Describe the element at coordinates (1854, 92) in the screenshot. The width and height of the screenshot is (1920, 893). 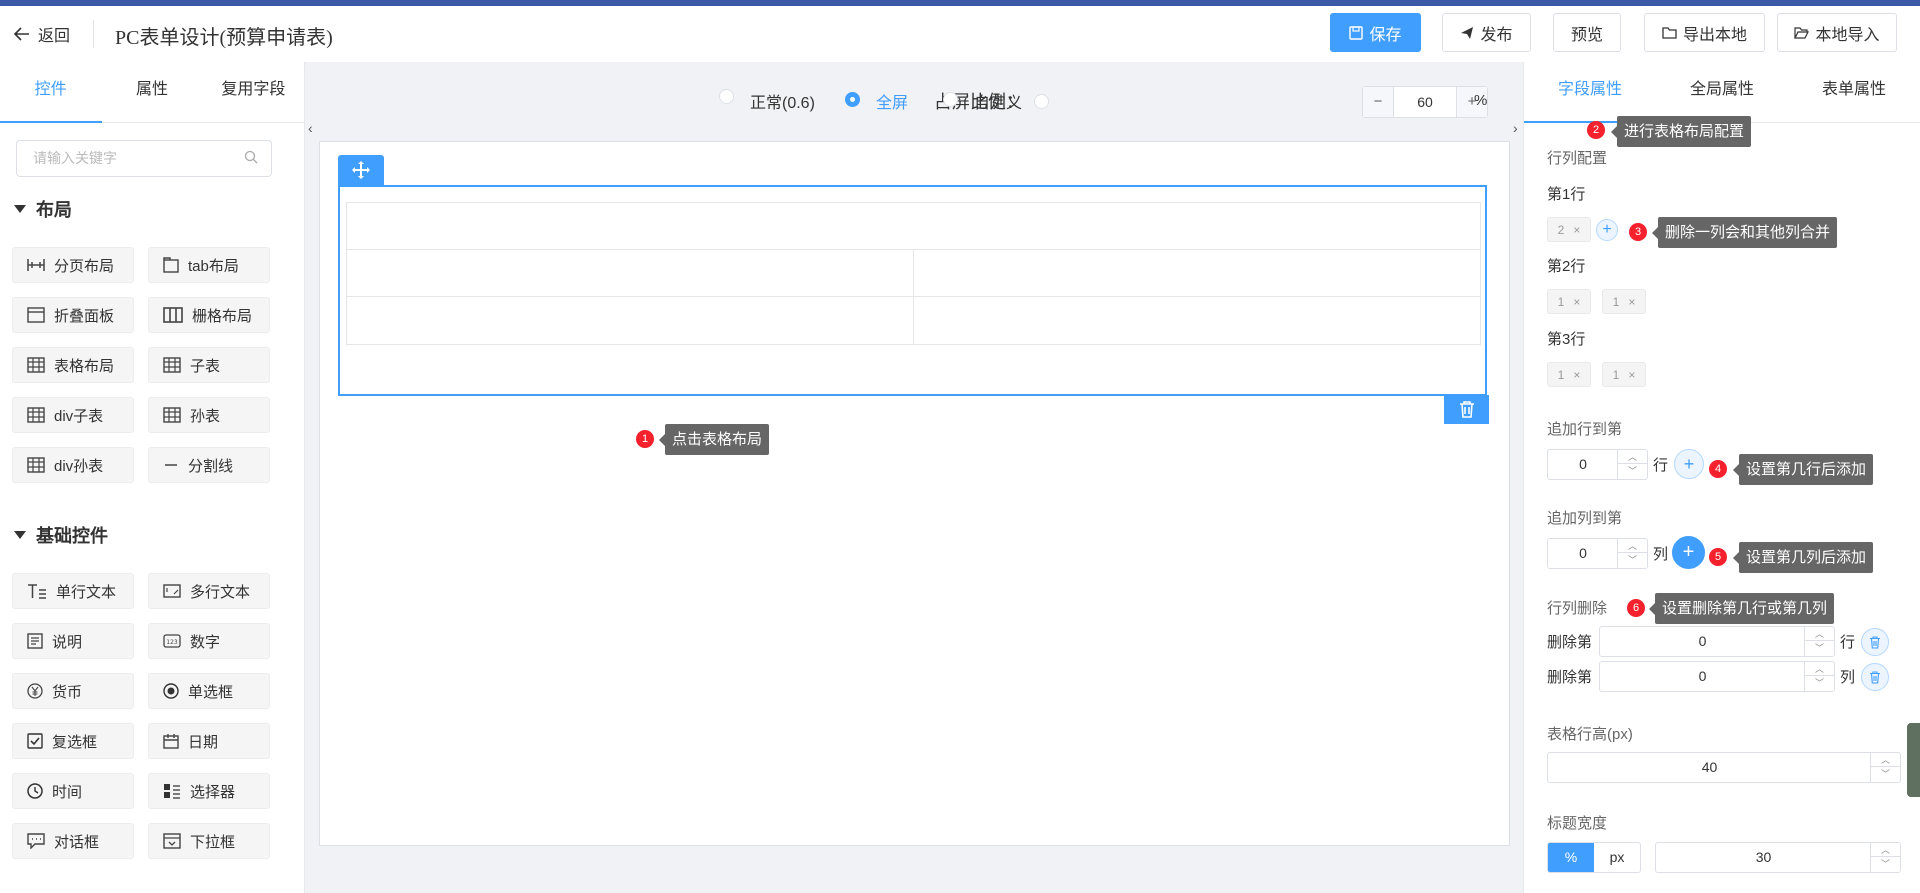
I see `tab-form-properties: 表单属性` at that location.